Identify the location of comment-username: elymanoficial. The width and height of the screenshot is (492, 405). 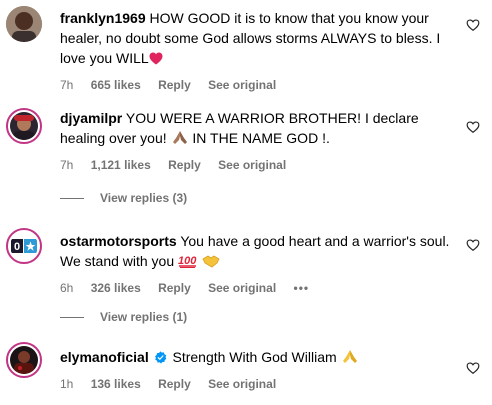
(104, 357).